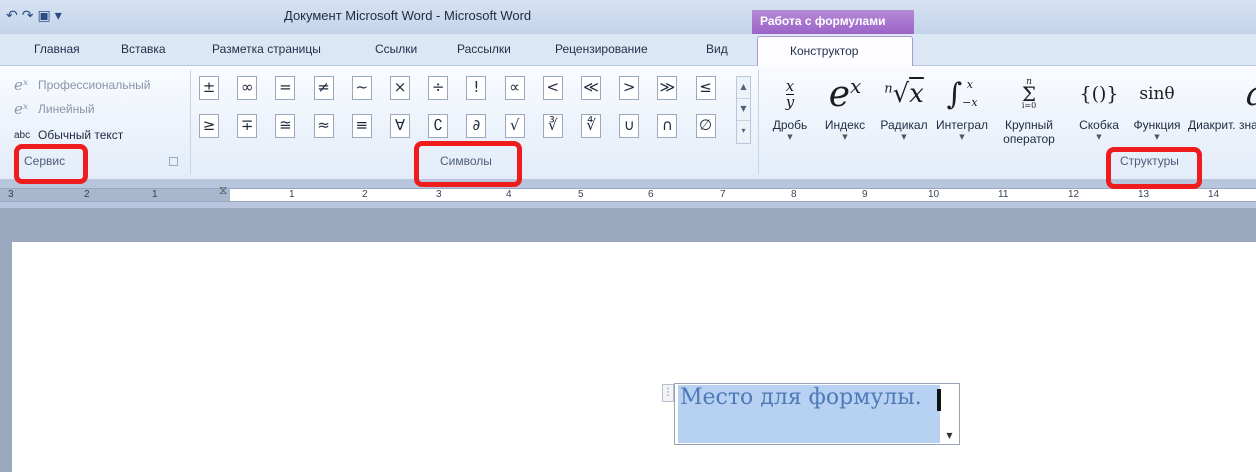 This screenshot has width=1256, height=472. I want to click on tab-mailings: Рассылки, so click(484, 49).